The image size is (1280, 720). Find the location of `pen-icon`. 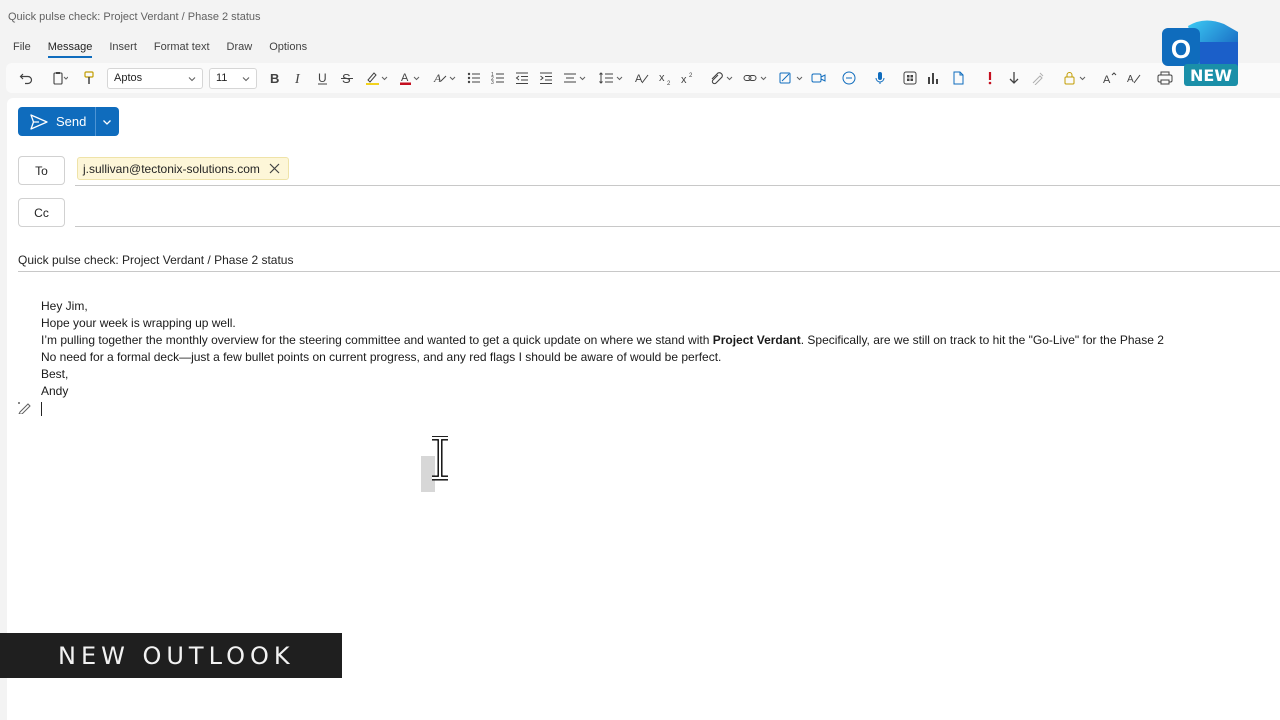

pen-icon is located at coordinates (25, 409).